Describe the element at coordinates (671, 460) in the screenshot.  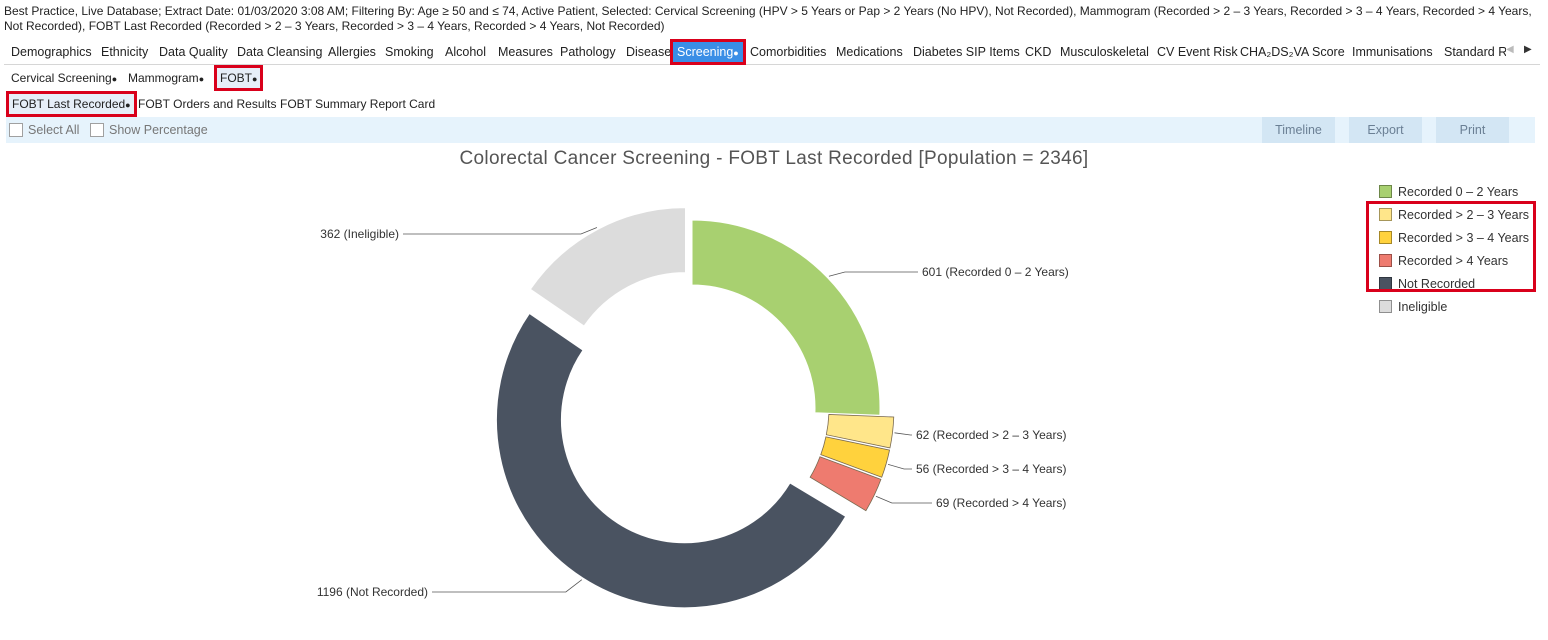
I see `donut-slice-not-recorded` at that location.